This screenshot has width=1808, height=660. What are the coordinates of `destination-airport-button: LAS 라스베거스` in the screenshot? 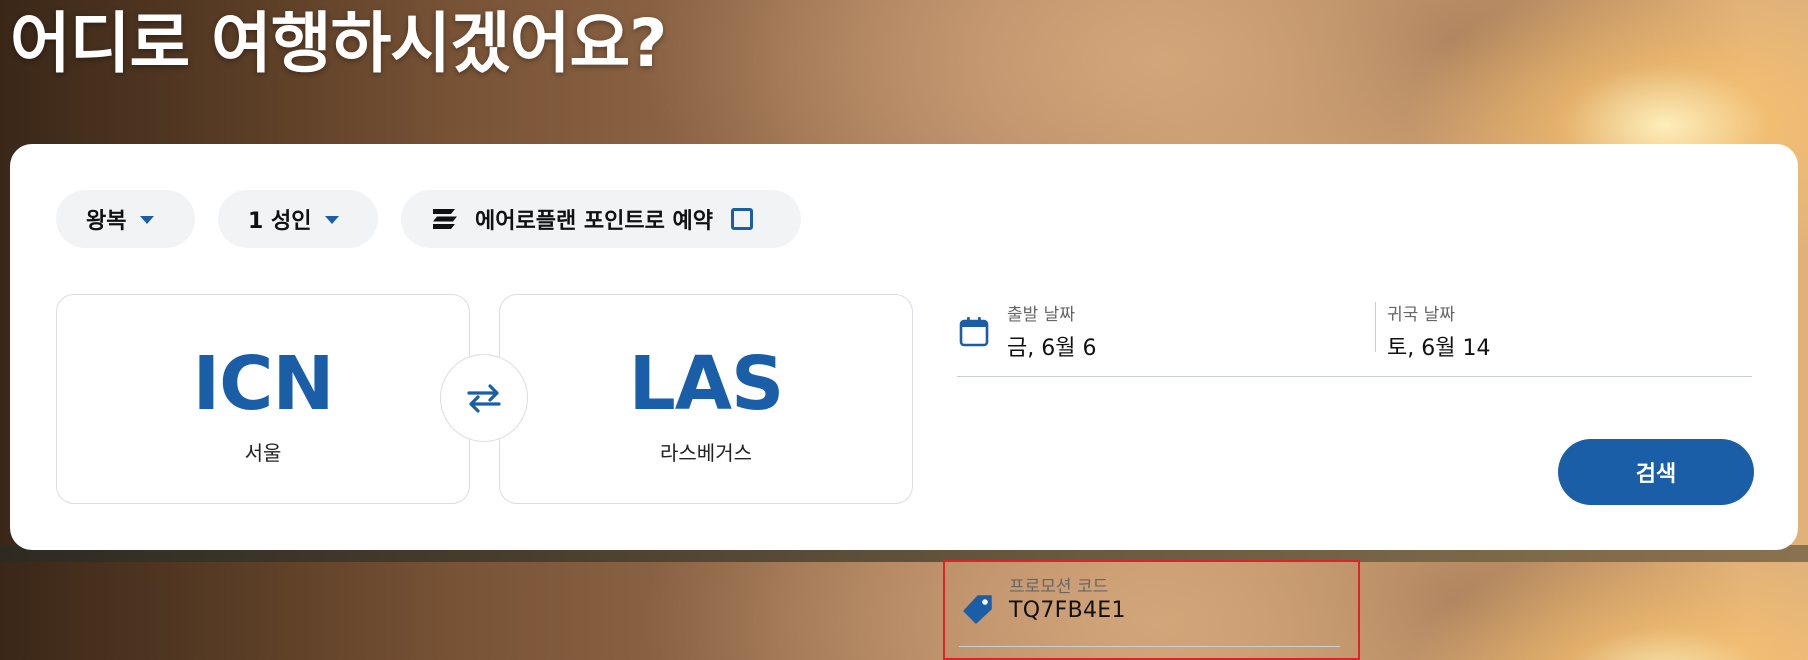 It's located at (706, 399).